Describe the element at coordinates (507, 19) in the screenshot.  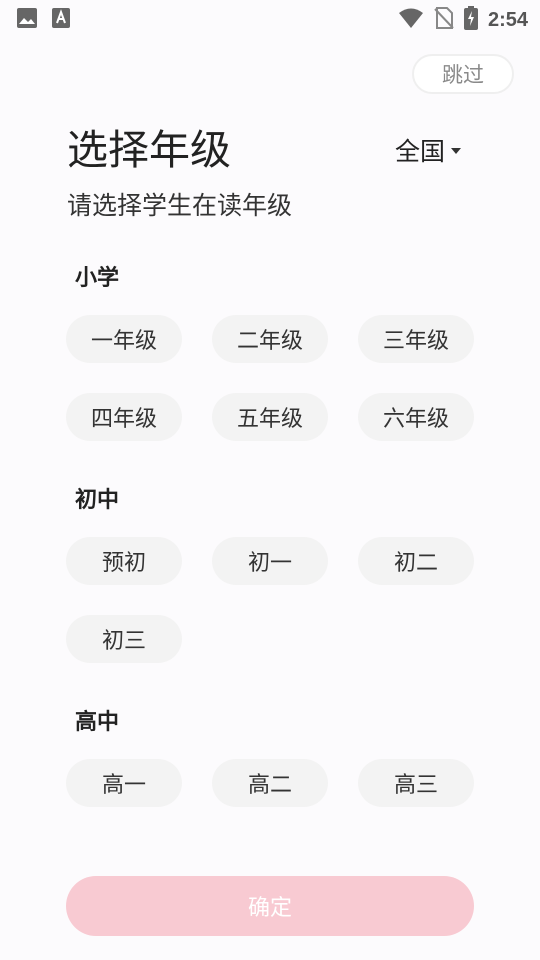
I see `status-time: 2:54` at that location.